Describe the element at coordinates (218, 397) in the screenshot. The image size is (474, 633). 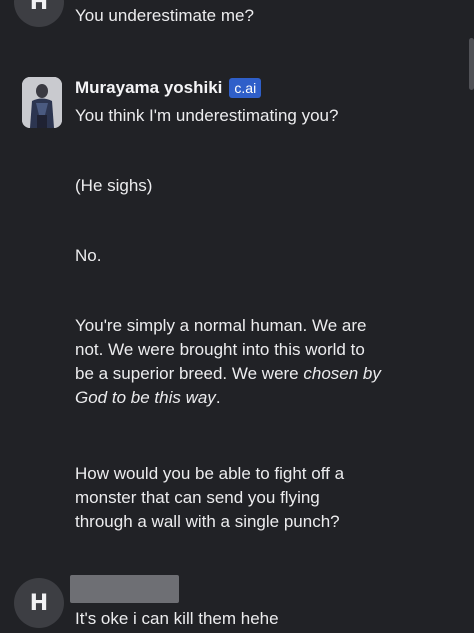
I see `bot-text-line: .` at that location.